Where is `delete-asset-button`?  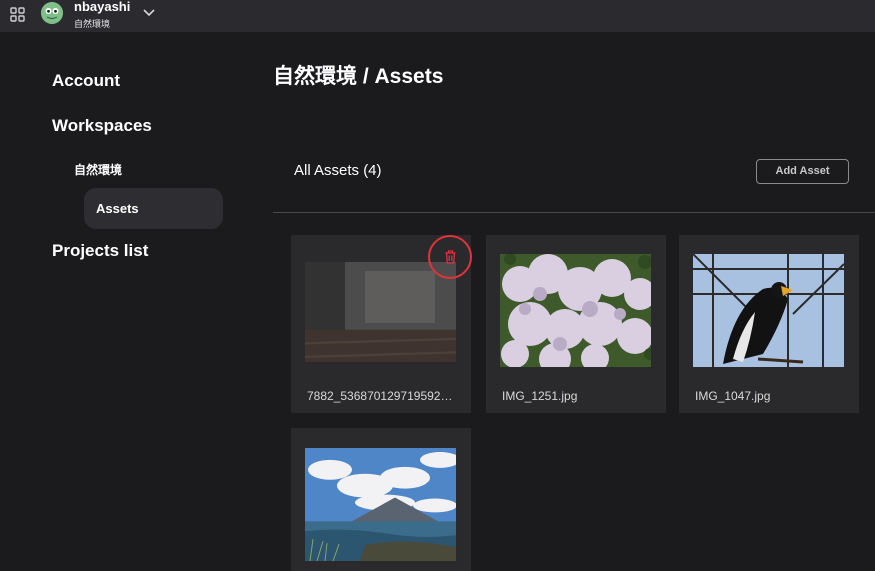
delete-asset-button is located at coordinates (450, 257).